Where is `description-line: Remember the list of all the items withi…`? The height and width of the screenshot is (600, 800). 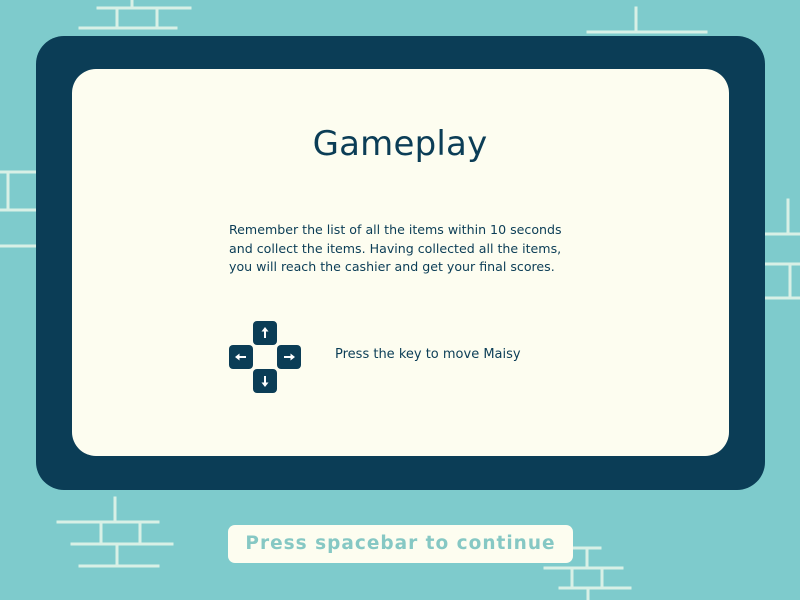 description-line: Remember the list of all the items withi… is located at coordinates (395, 229).